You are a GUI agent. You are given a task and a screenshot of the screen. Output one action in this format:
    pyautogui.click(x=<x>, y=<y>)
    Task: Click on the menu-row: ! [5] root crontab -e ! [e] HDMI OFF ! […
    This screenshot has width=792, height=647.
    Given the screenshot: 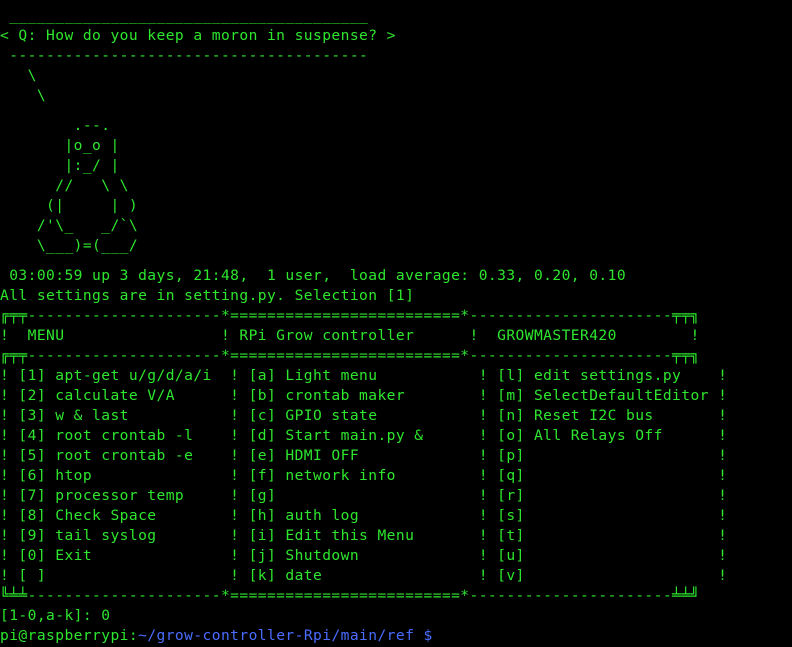 What is the action you would take?
    pyautogui.click(x=364, y=455)
    